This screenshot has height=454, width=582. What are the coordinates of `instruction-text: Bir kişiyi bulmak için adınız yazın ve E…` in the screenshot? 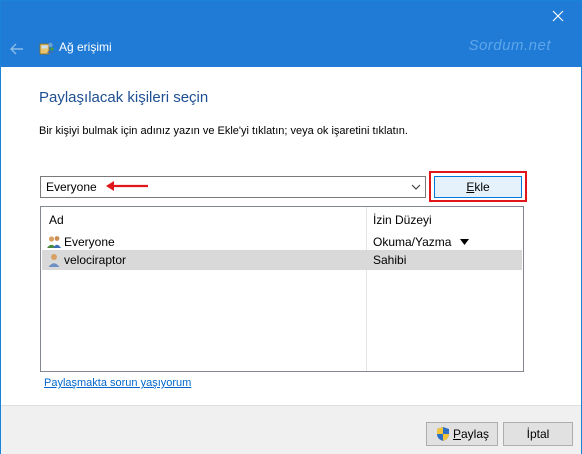 It's located at (223, 131).